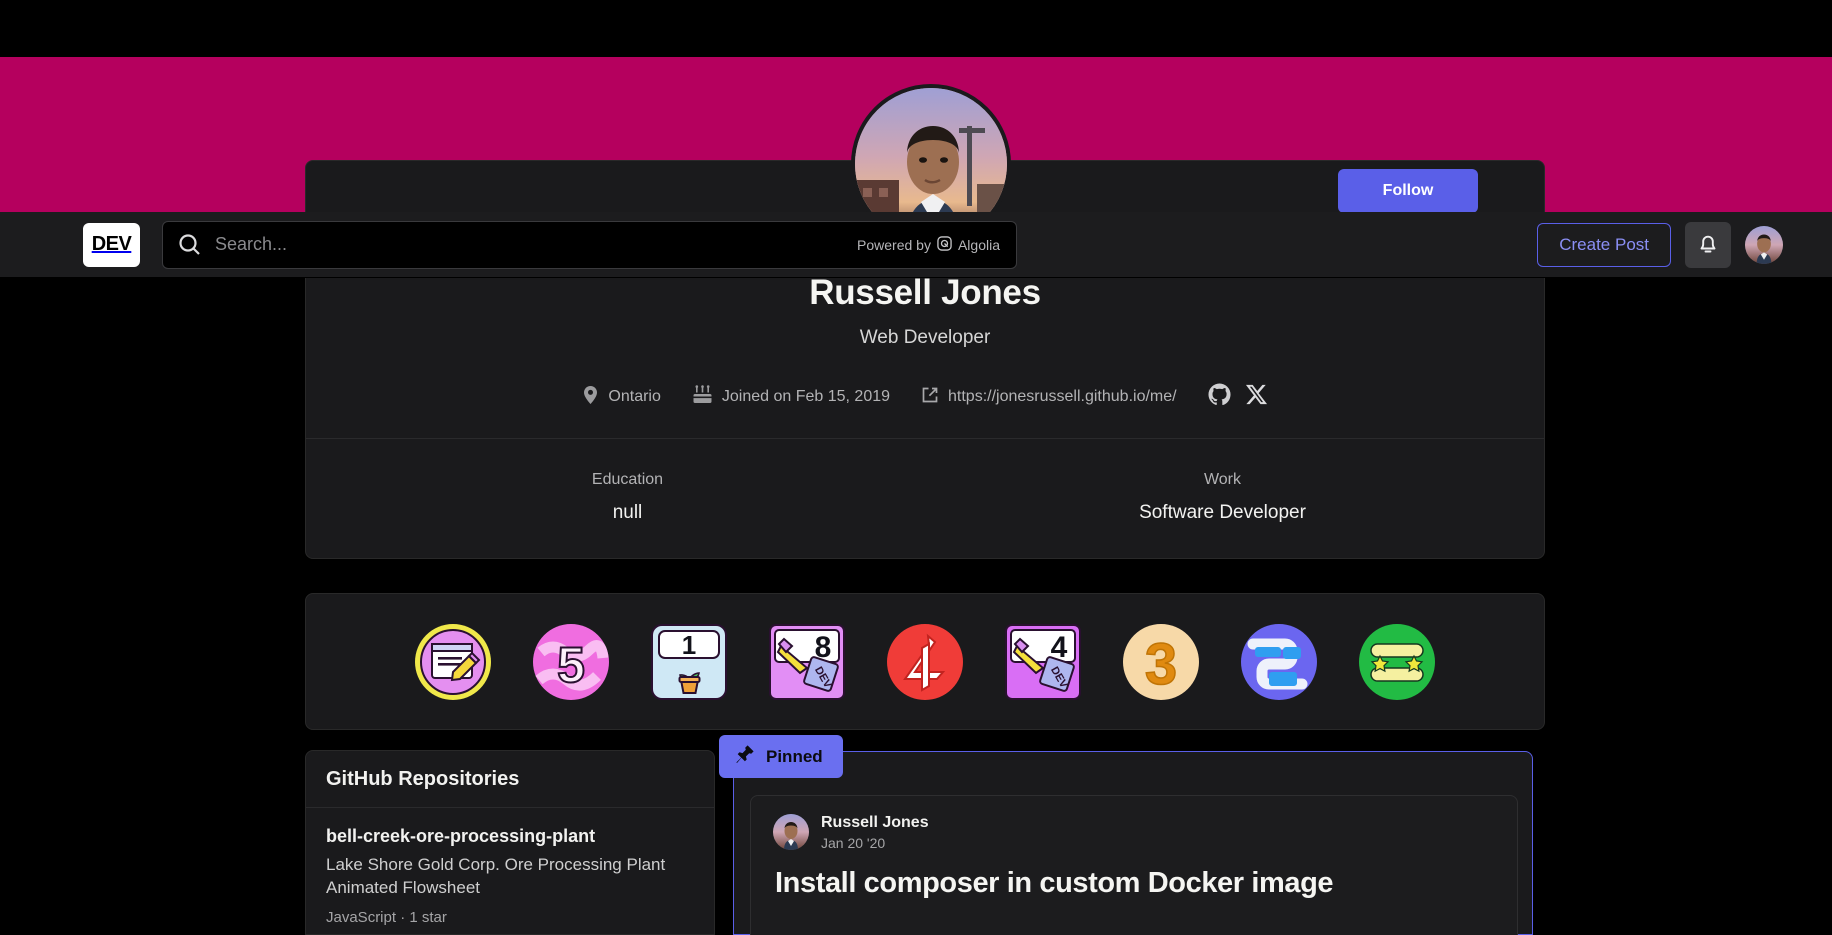 This screenshot has width=1832, height=935. I want to click on post-author-avatar, so click(791, 832).